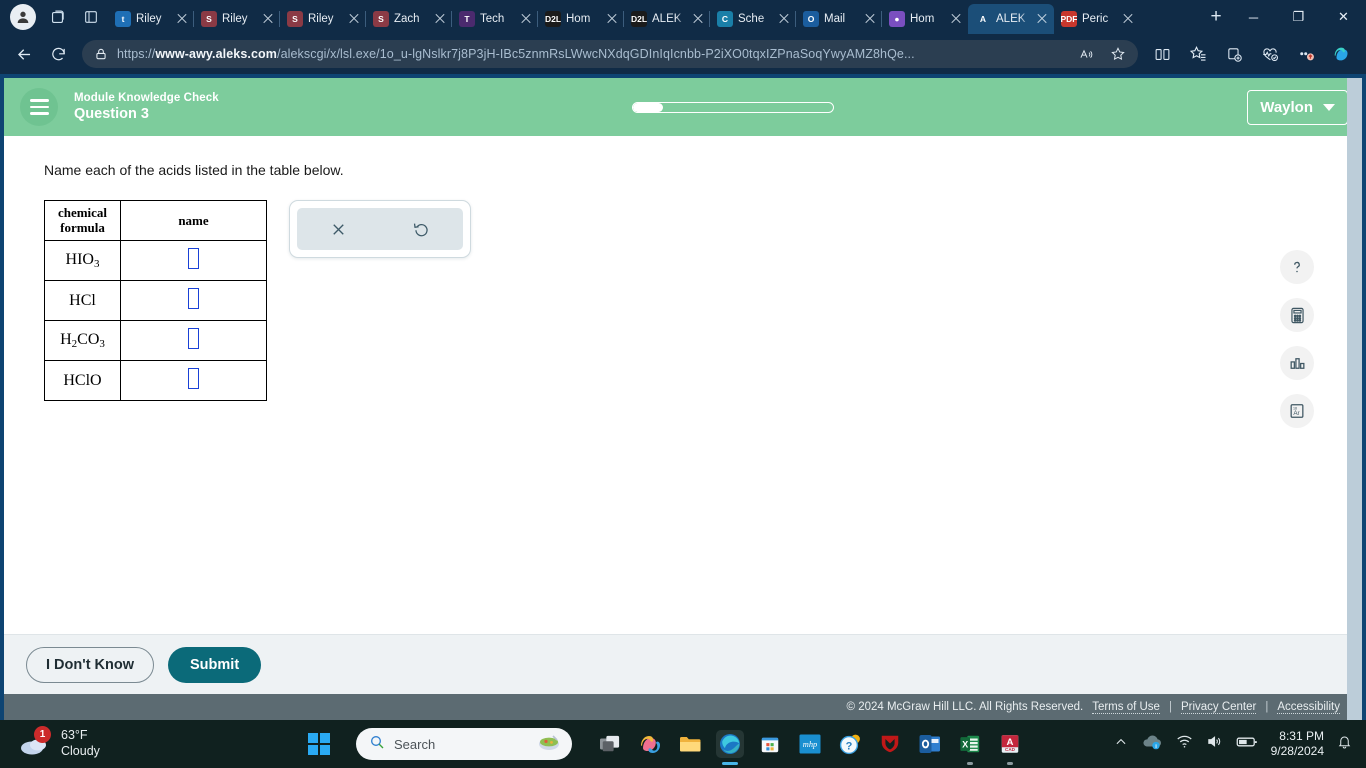  I want to click on browser-tab: ● Hom, so click(924, 19).